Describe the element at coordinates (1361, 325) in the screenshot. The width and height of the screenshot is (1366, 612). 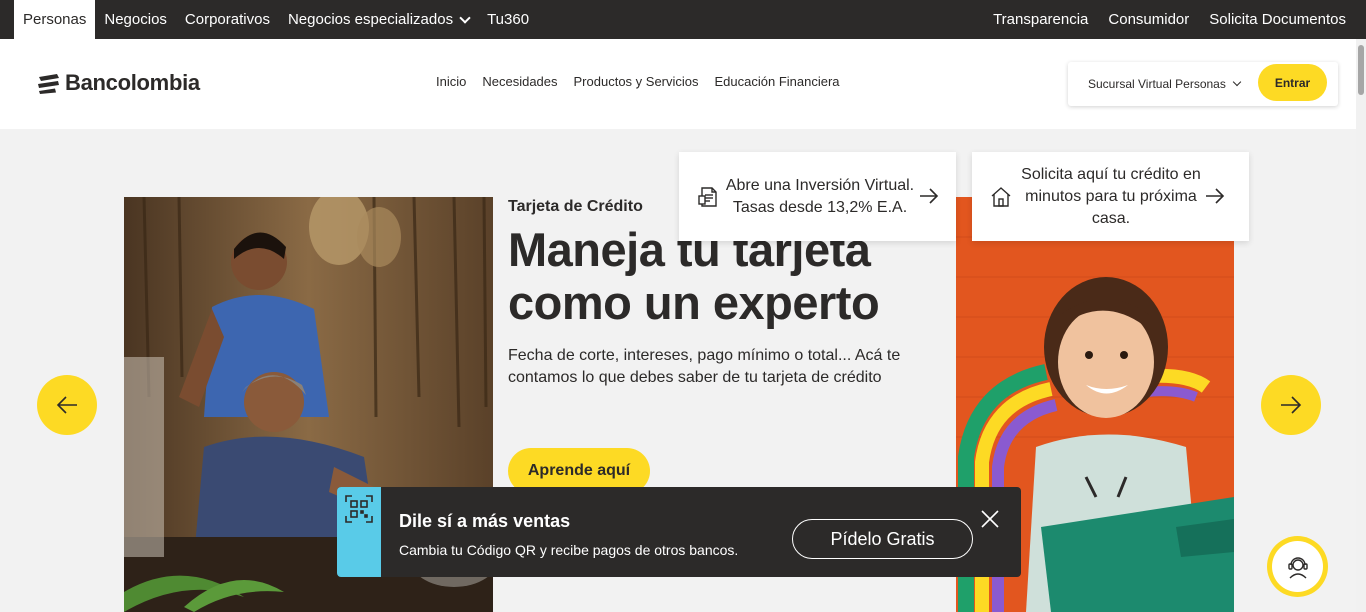
I see `page-scrollbar` at that location.